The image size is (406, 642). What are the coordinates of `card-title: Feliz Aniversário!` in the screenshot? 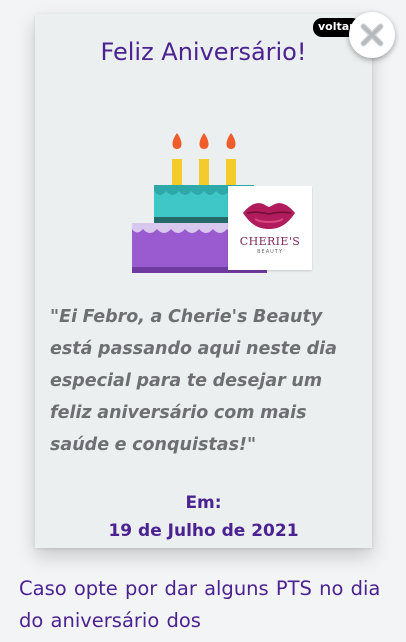 It's located at (203, 52).